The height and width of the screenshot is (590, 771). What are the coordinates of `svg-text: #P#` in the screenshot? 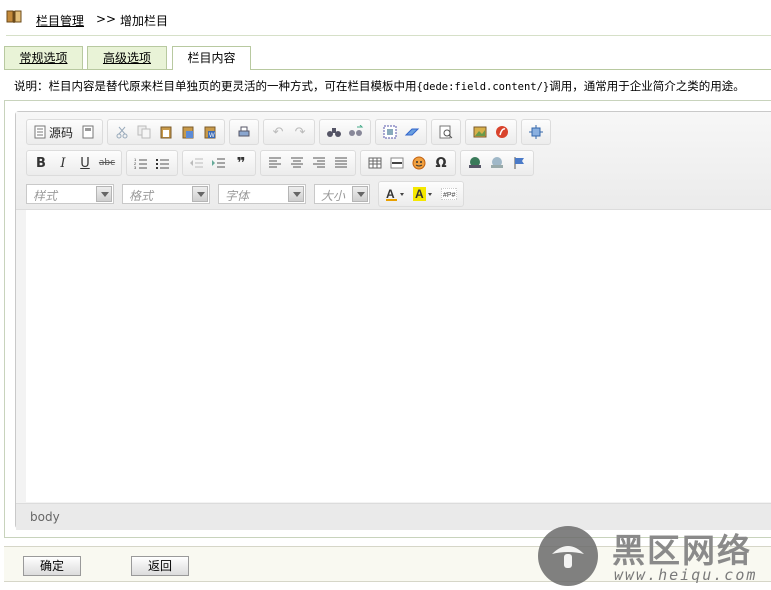 It's located at (449, 195).